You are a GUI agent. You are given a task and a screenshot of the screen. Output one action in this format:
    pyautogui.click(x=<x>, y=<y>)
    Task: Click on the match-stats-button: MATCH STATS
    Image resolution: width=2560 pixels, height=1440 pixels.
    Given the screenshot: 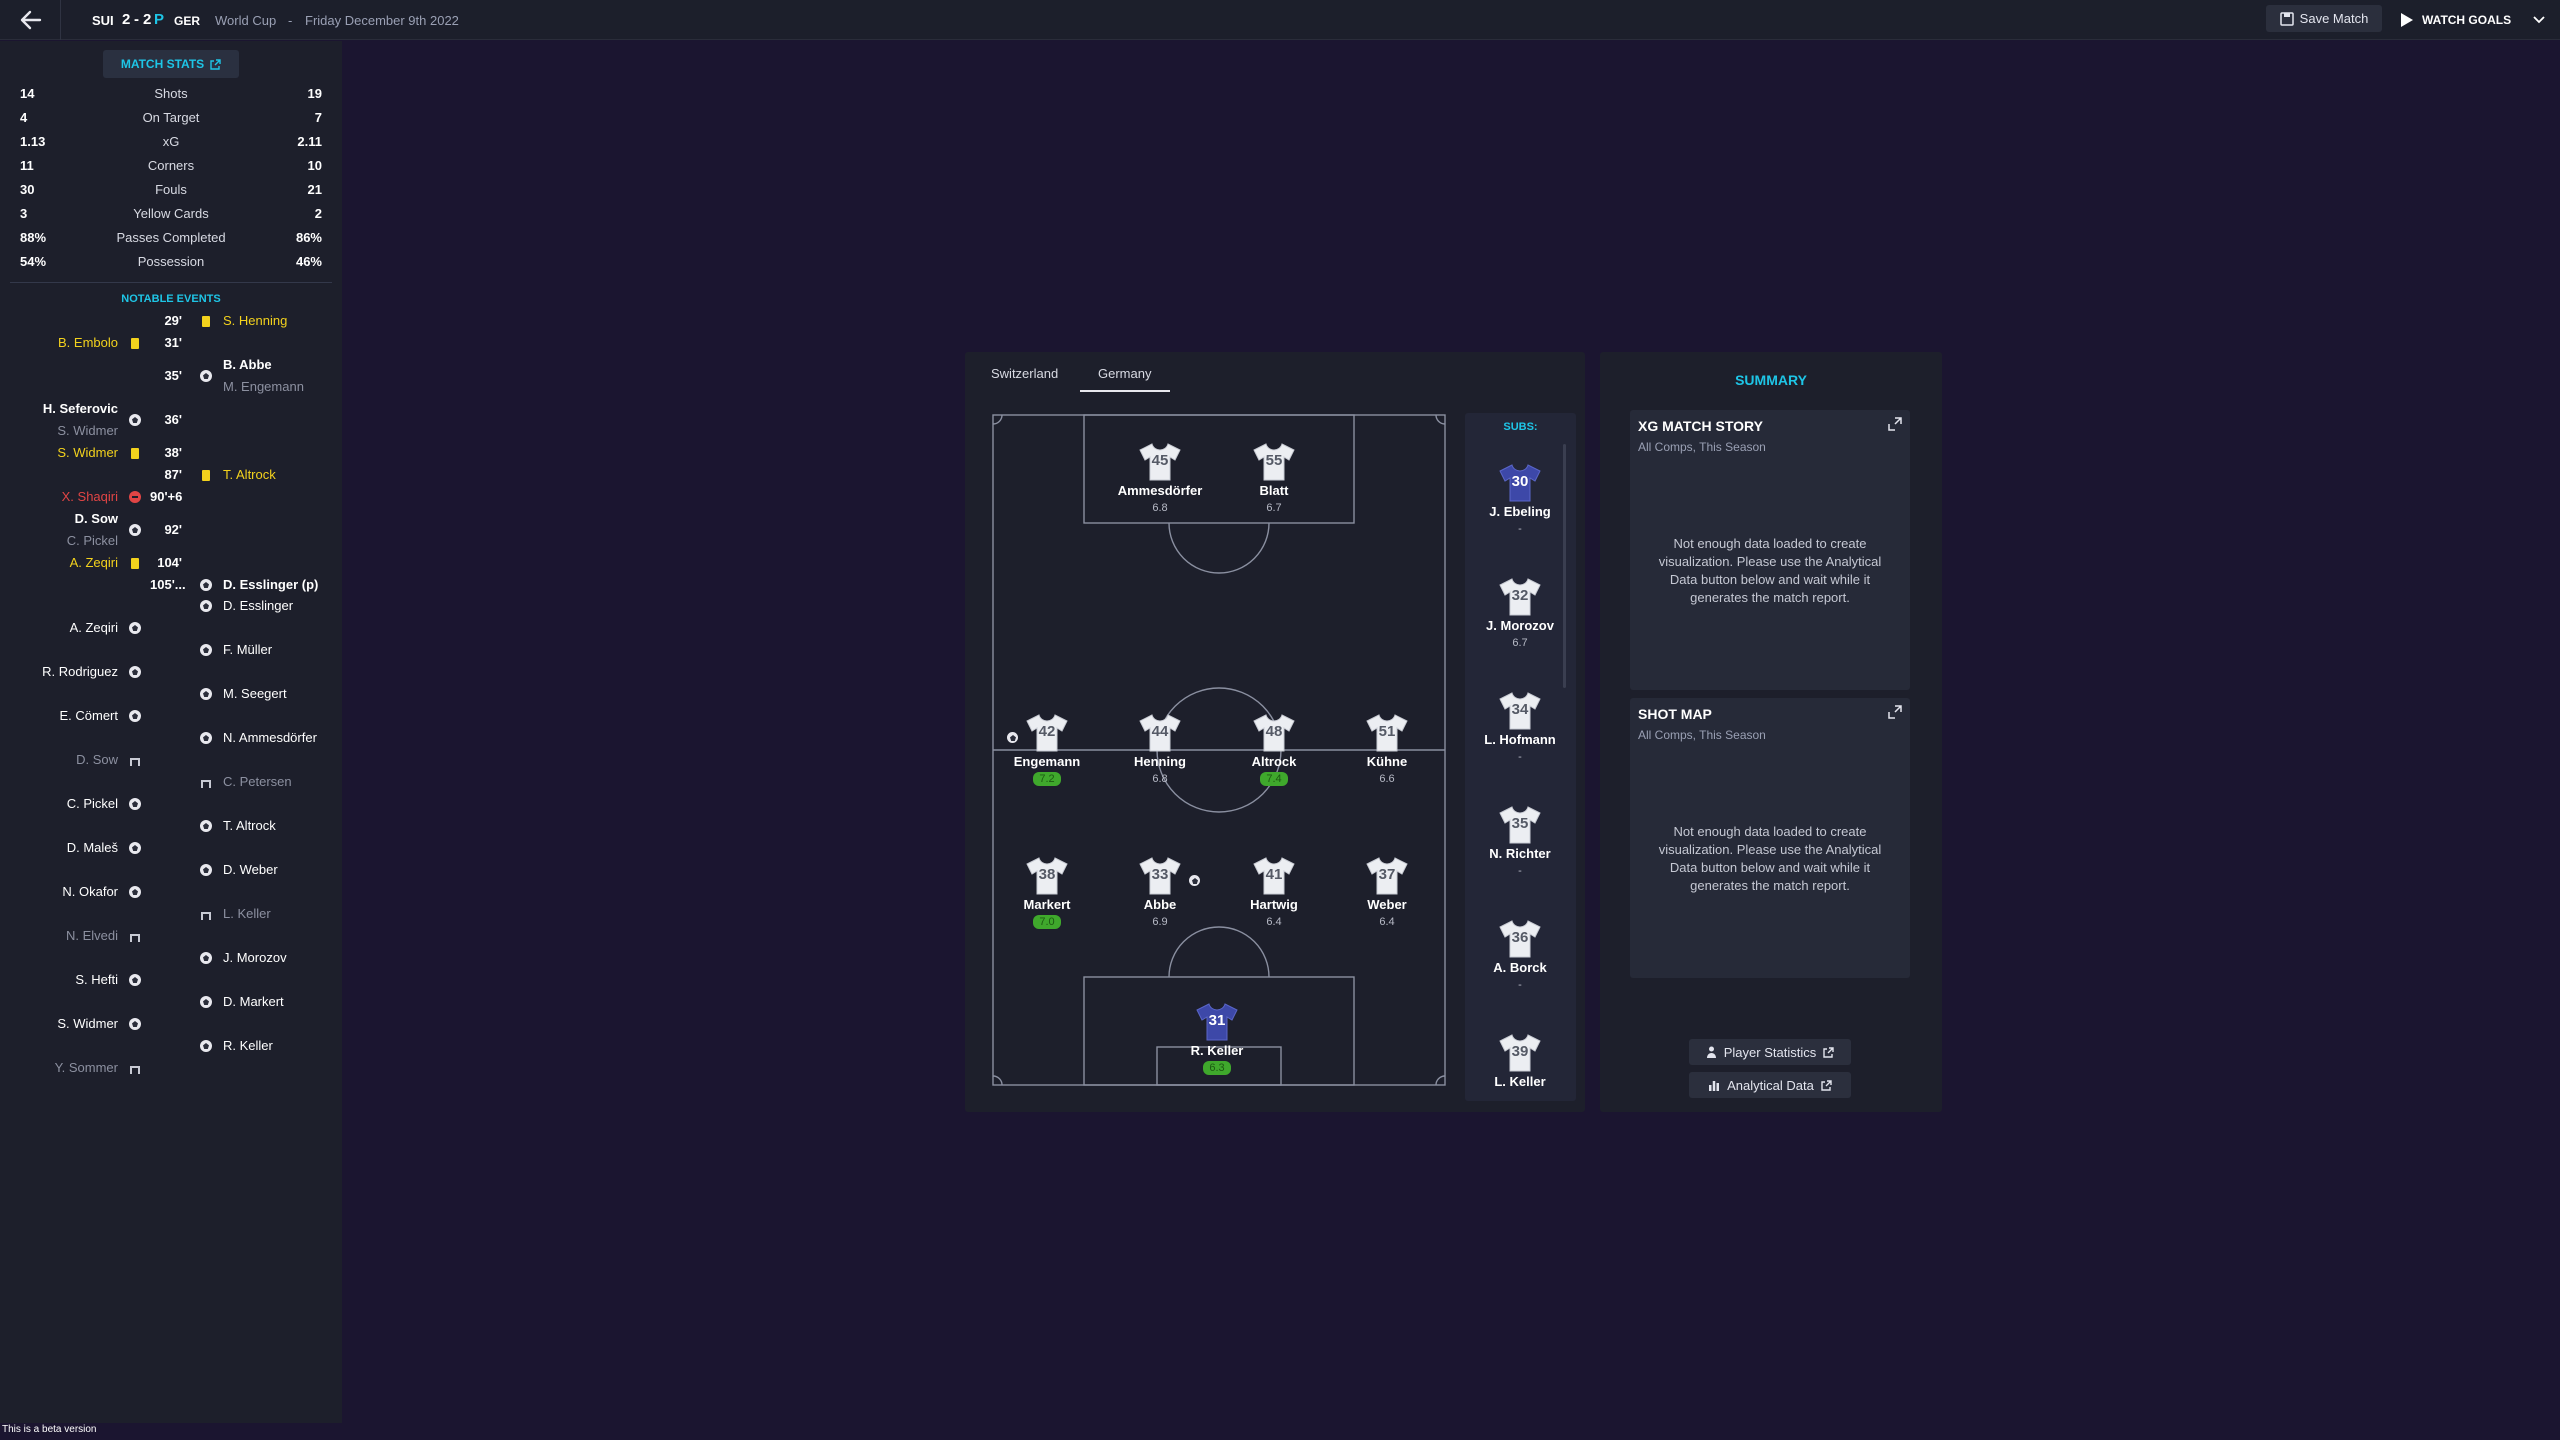 What is the action you would take?
    pyautogui.click(x=171, y=64)
    